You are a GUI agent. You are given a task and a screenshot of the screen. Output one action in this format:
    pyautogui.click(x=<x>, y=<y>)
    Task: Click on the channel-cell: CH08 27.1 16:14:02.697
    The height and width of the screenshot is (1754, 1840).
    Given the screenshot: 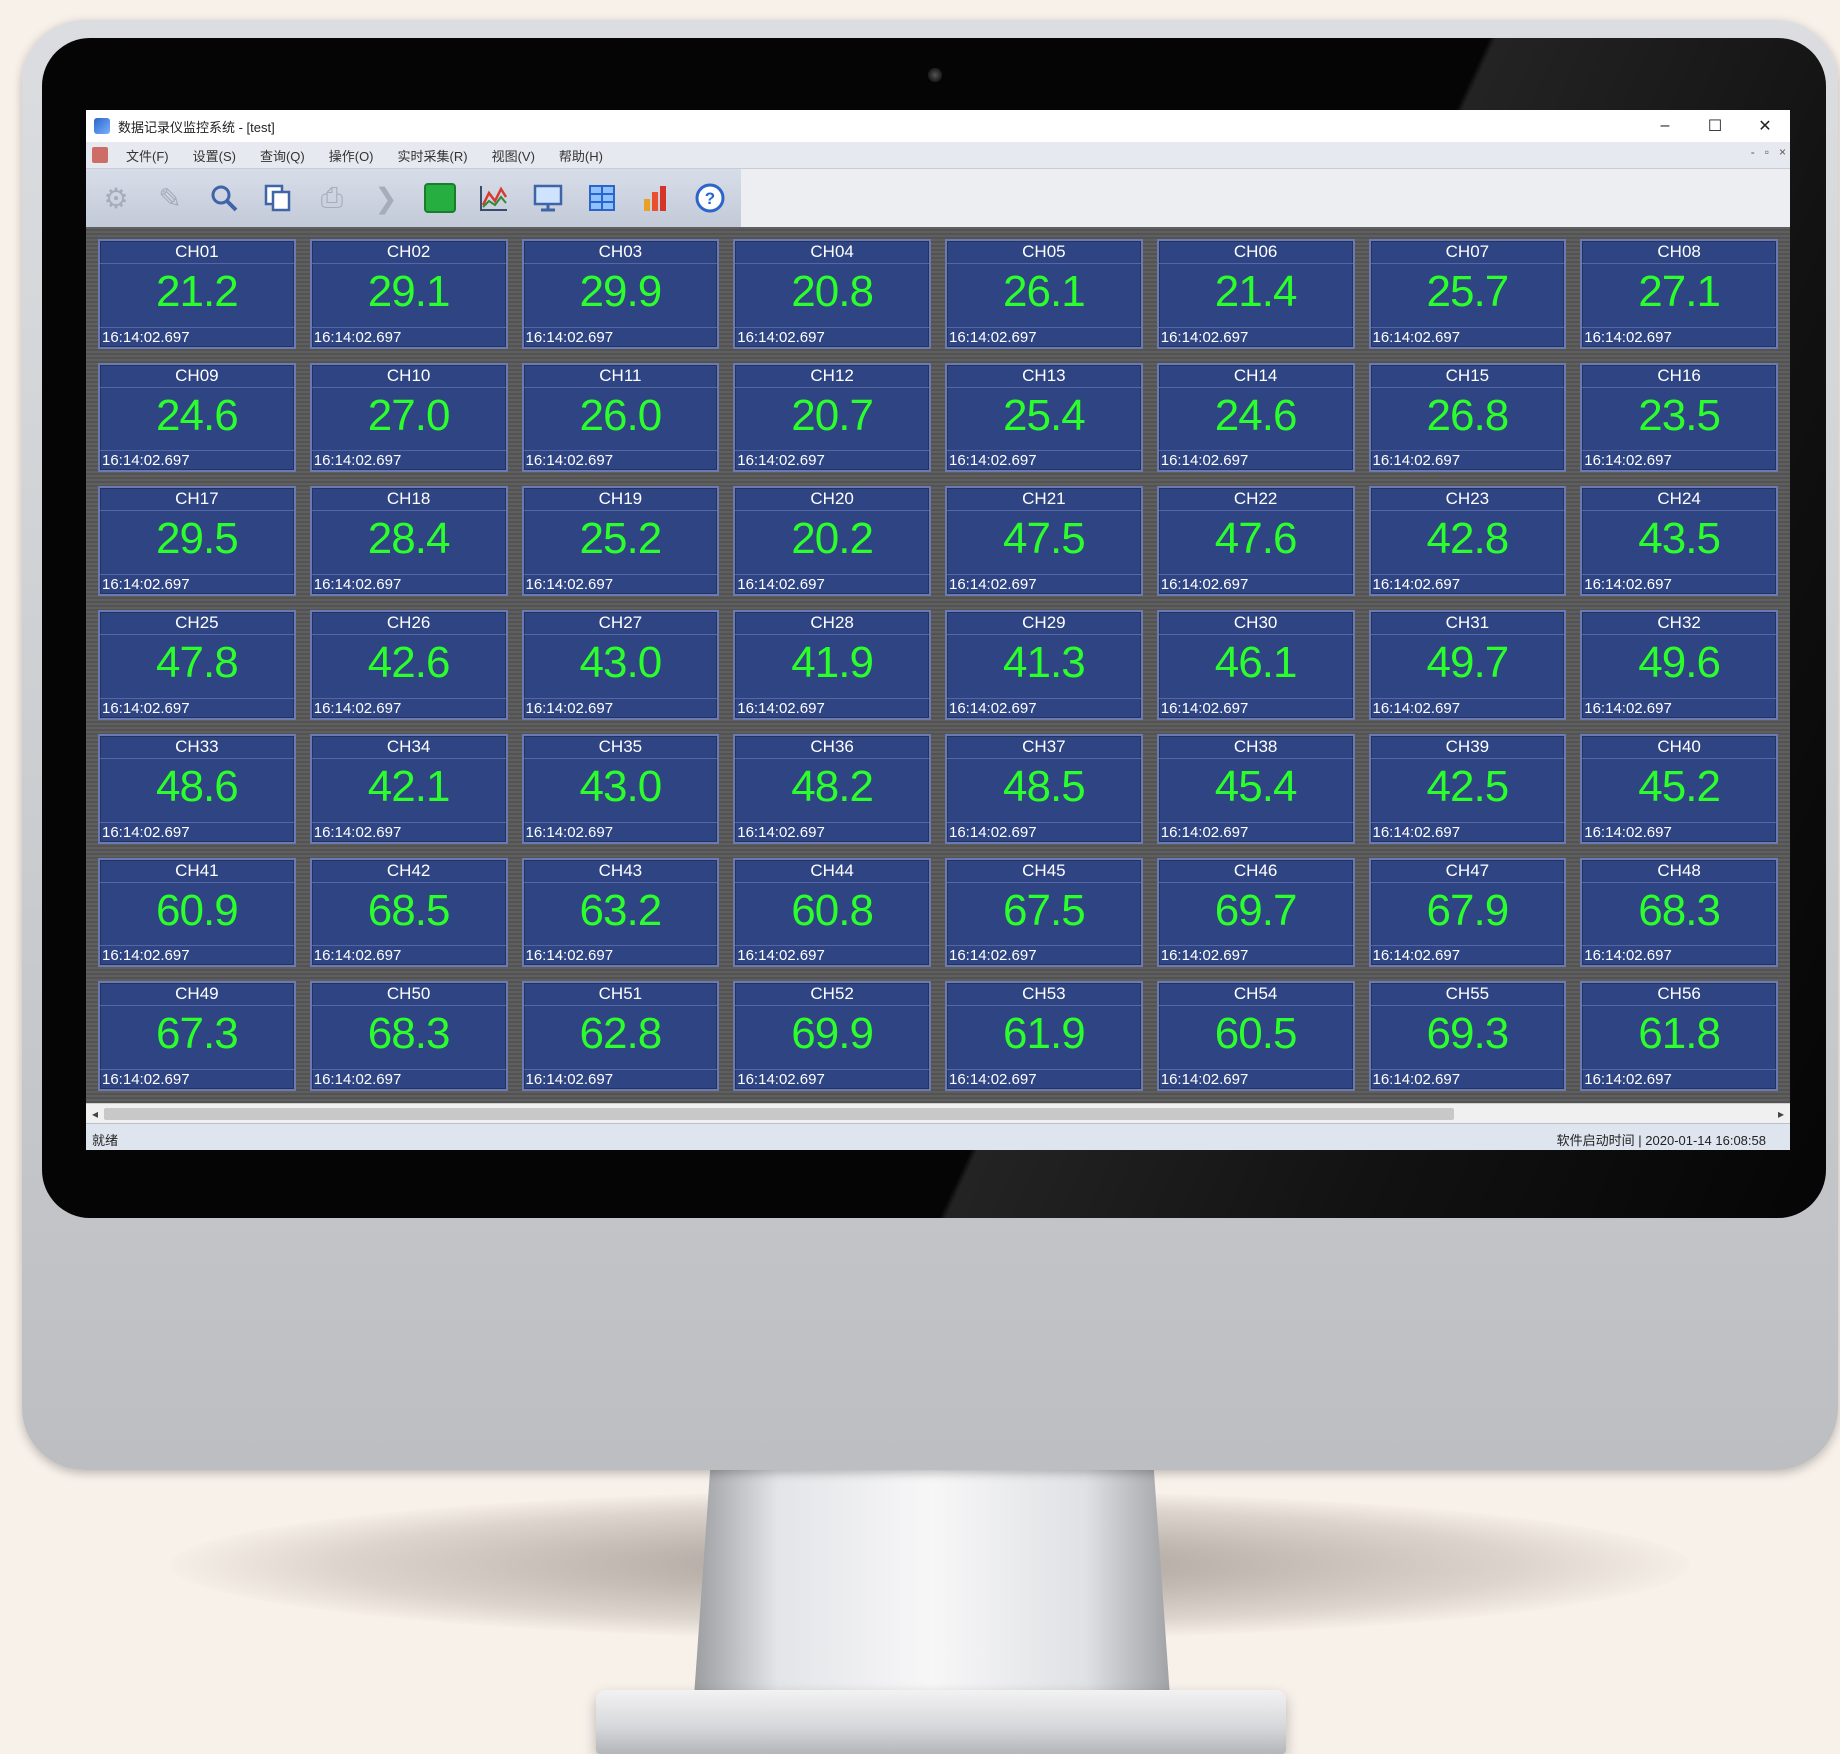 What is the action you would take?
    pyautogui.click(x=1679, y=294)
    